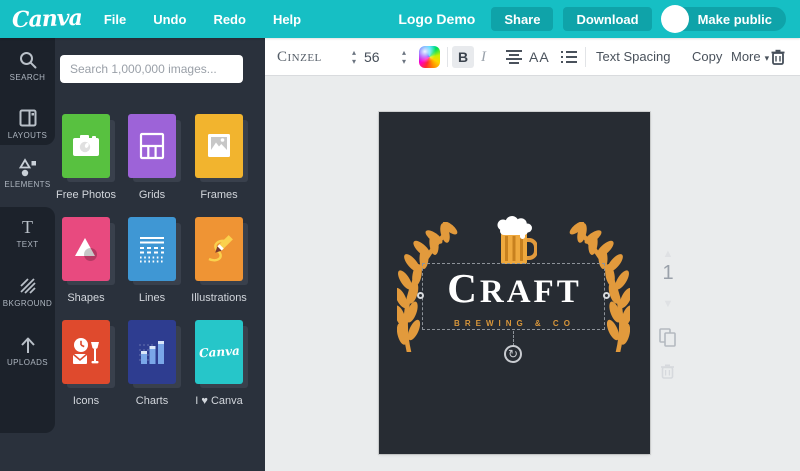 The image size is (800, 471). Describe the element at coordinates (152, 298) in the screenshot. I see `tile-label: Lines` at that location.